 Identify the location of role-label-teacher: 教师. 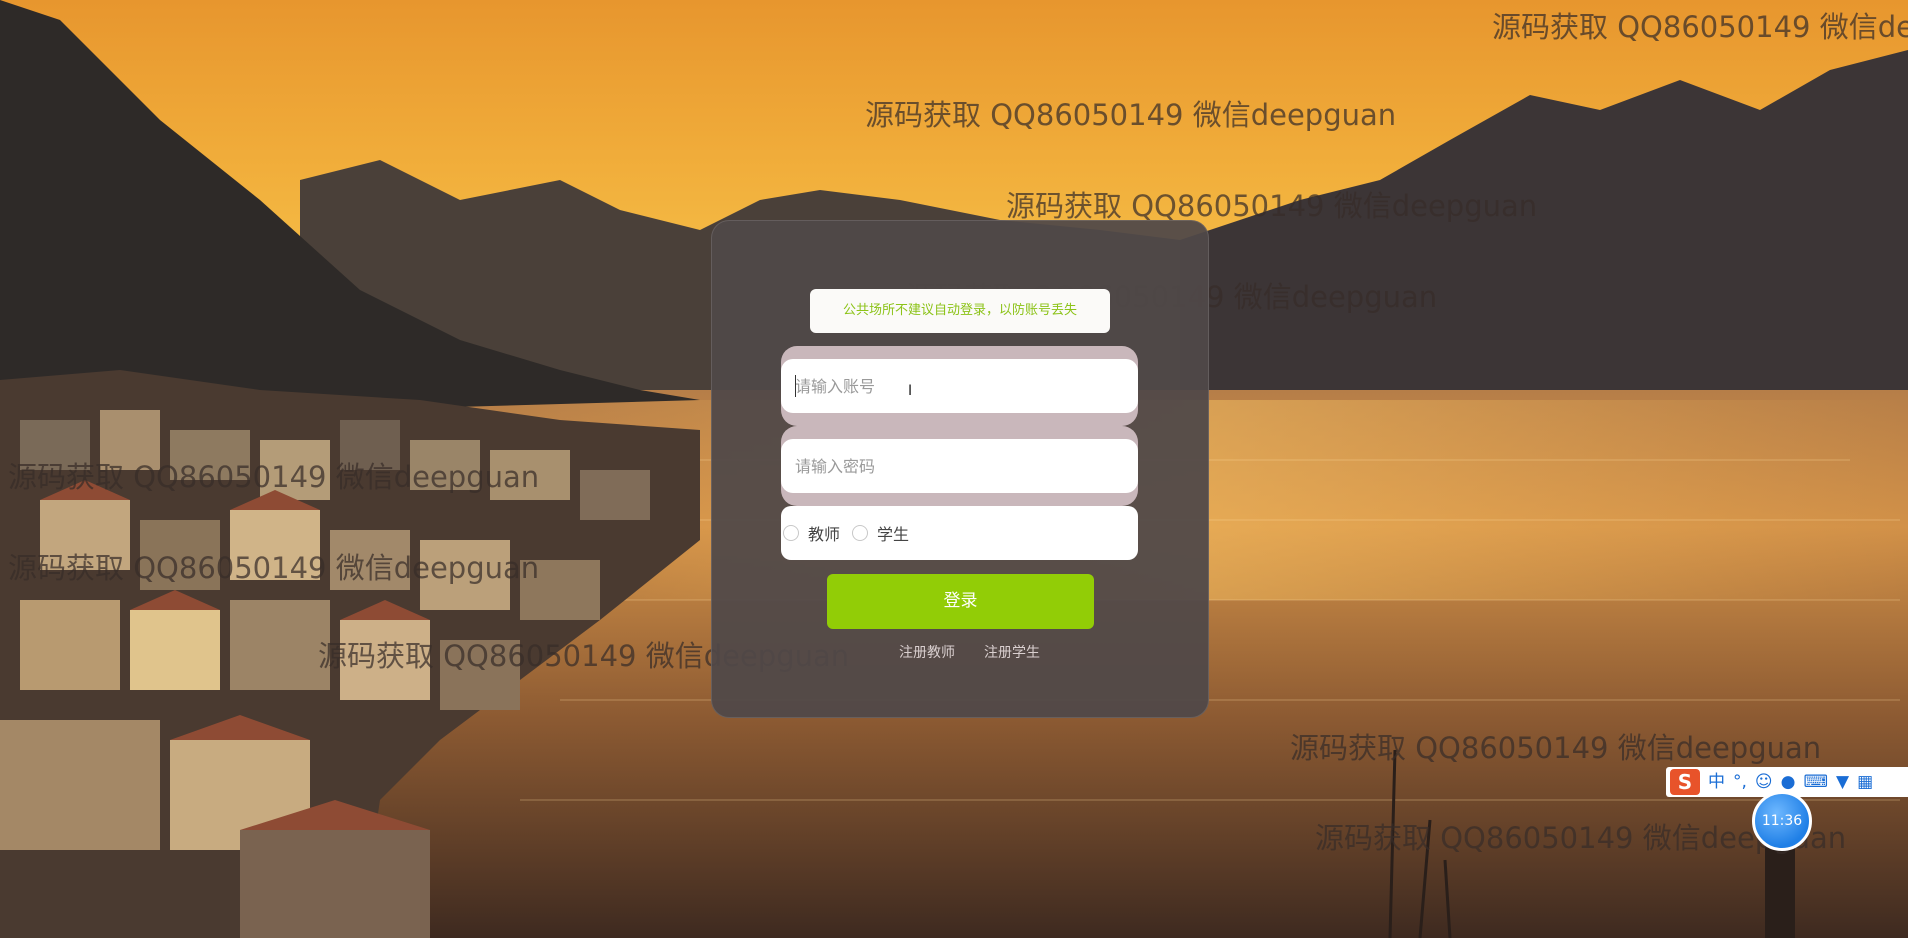
(824, 534).